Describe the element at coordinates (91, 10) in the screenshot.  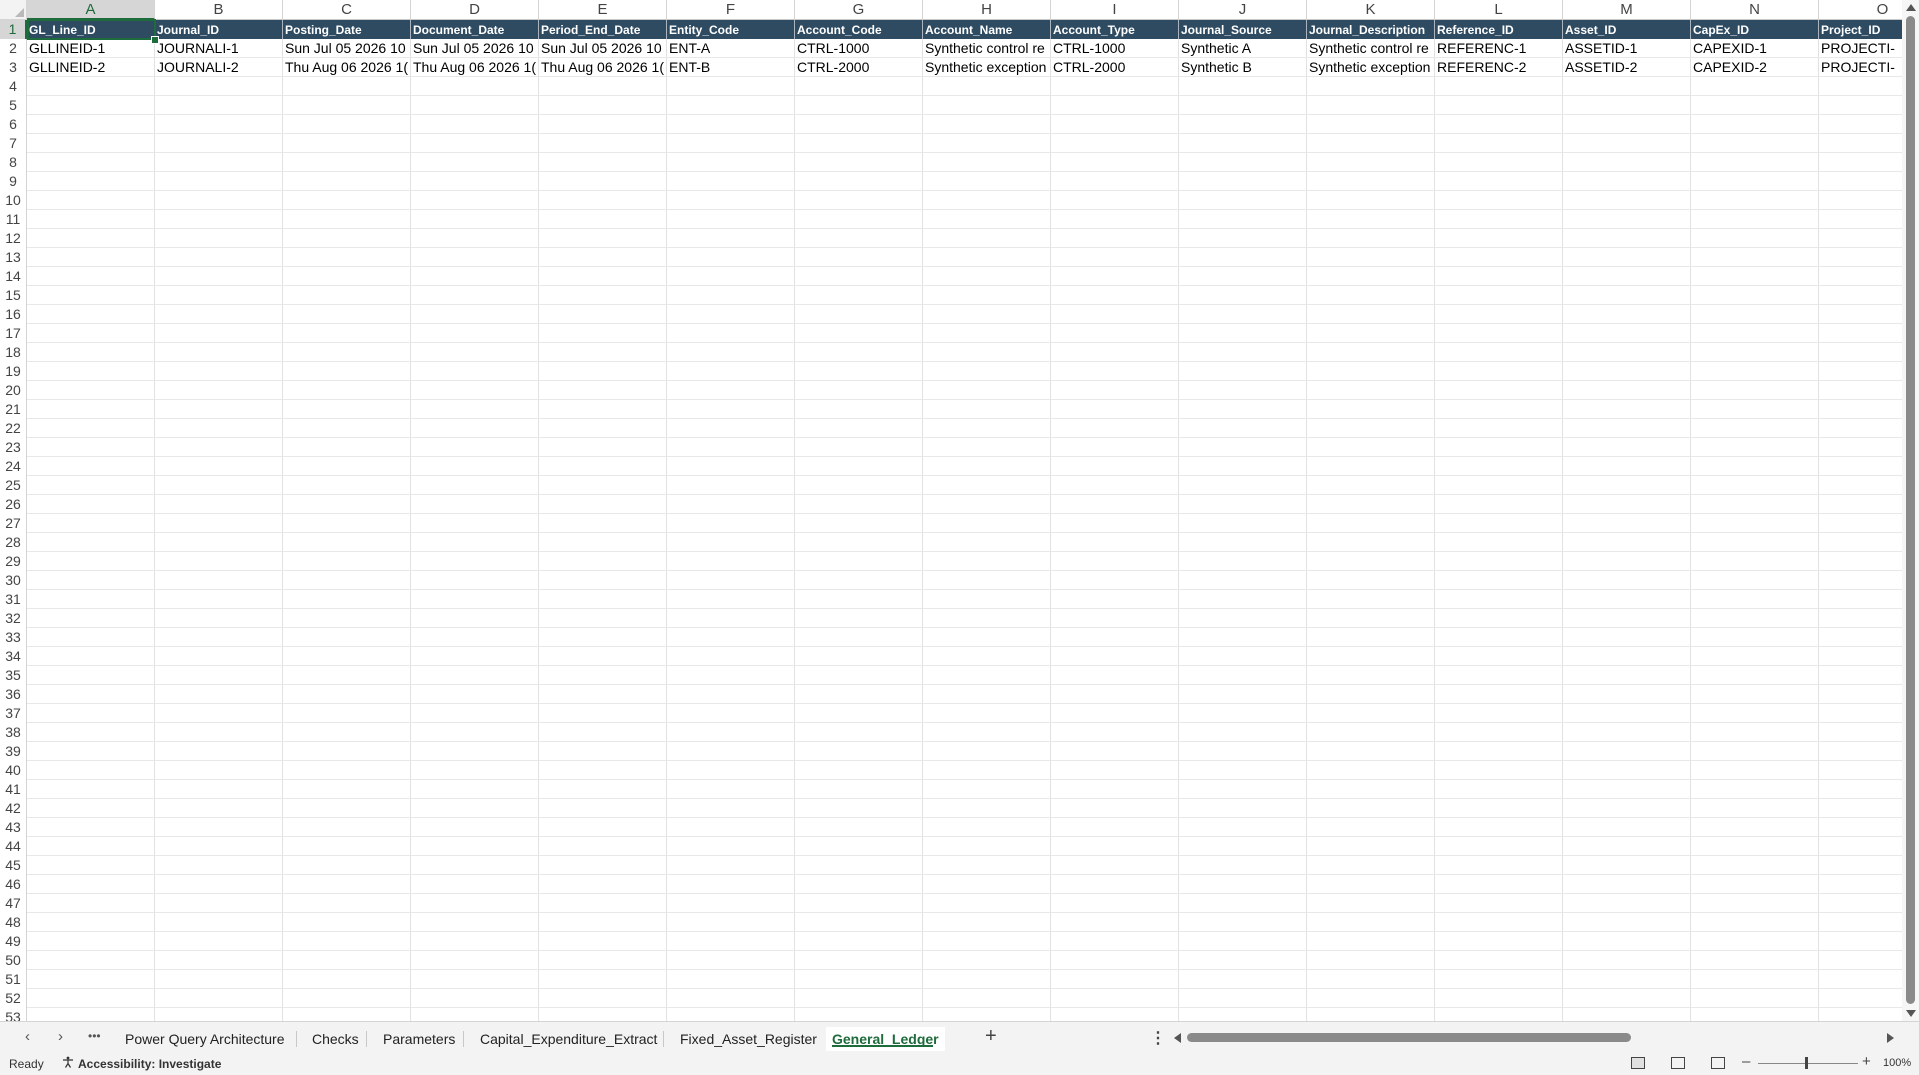
I see `column-header: A` at that location.